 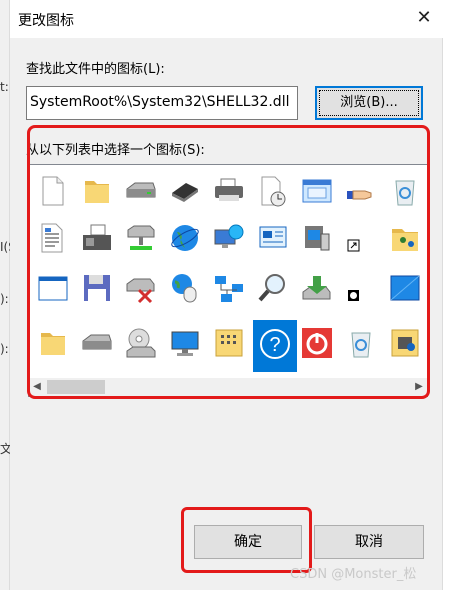 I want to click on document-clock-icon, so click(x=273, y=191).